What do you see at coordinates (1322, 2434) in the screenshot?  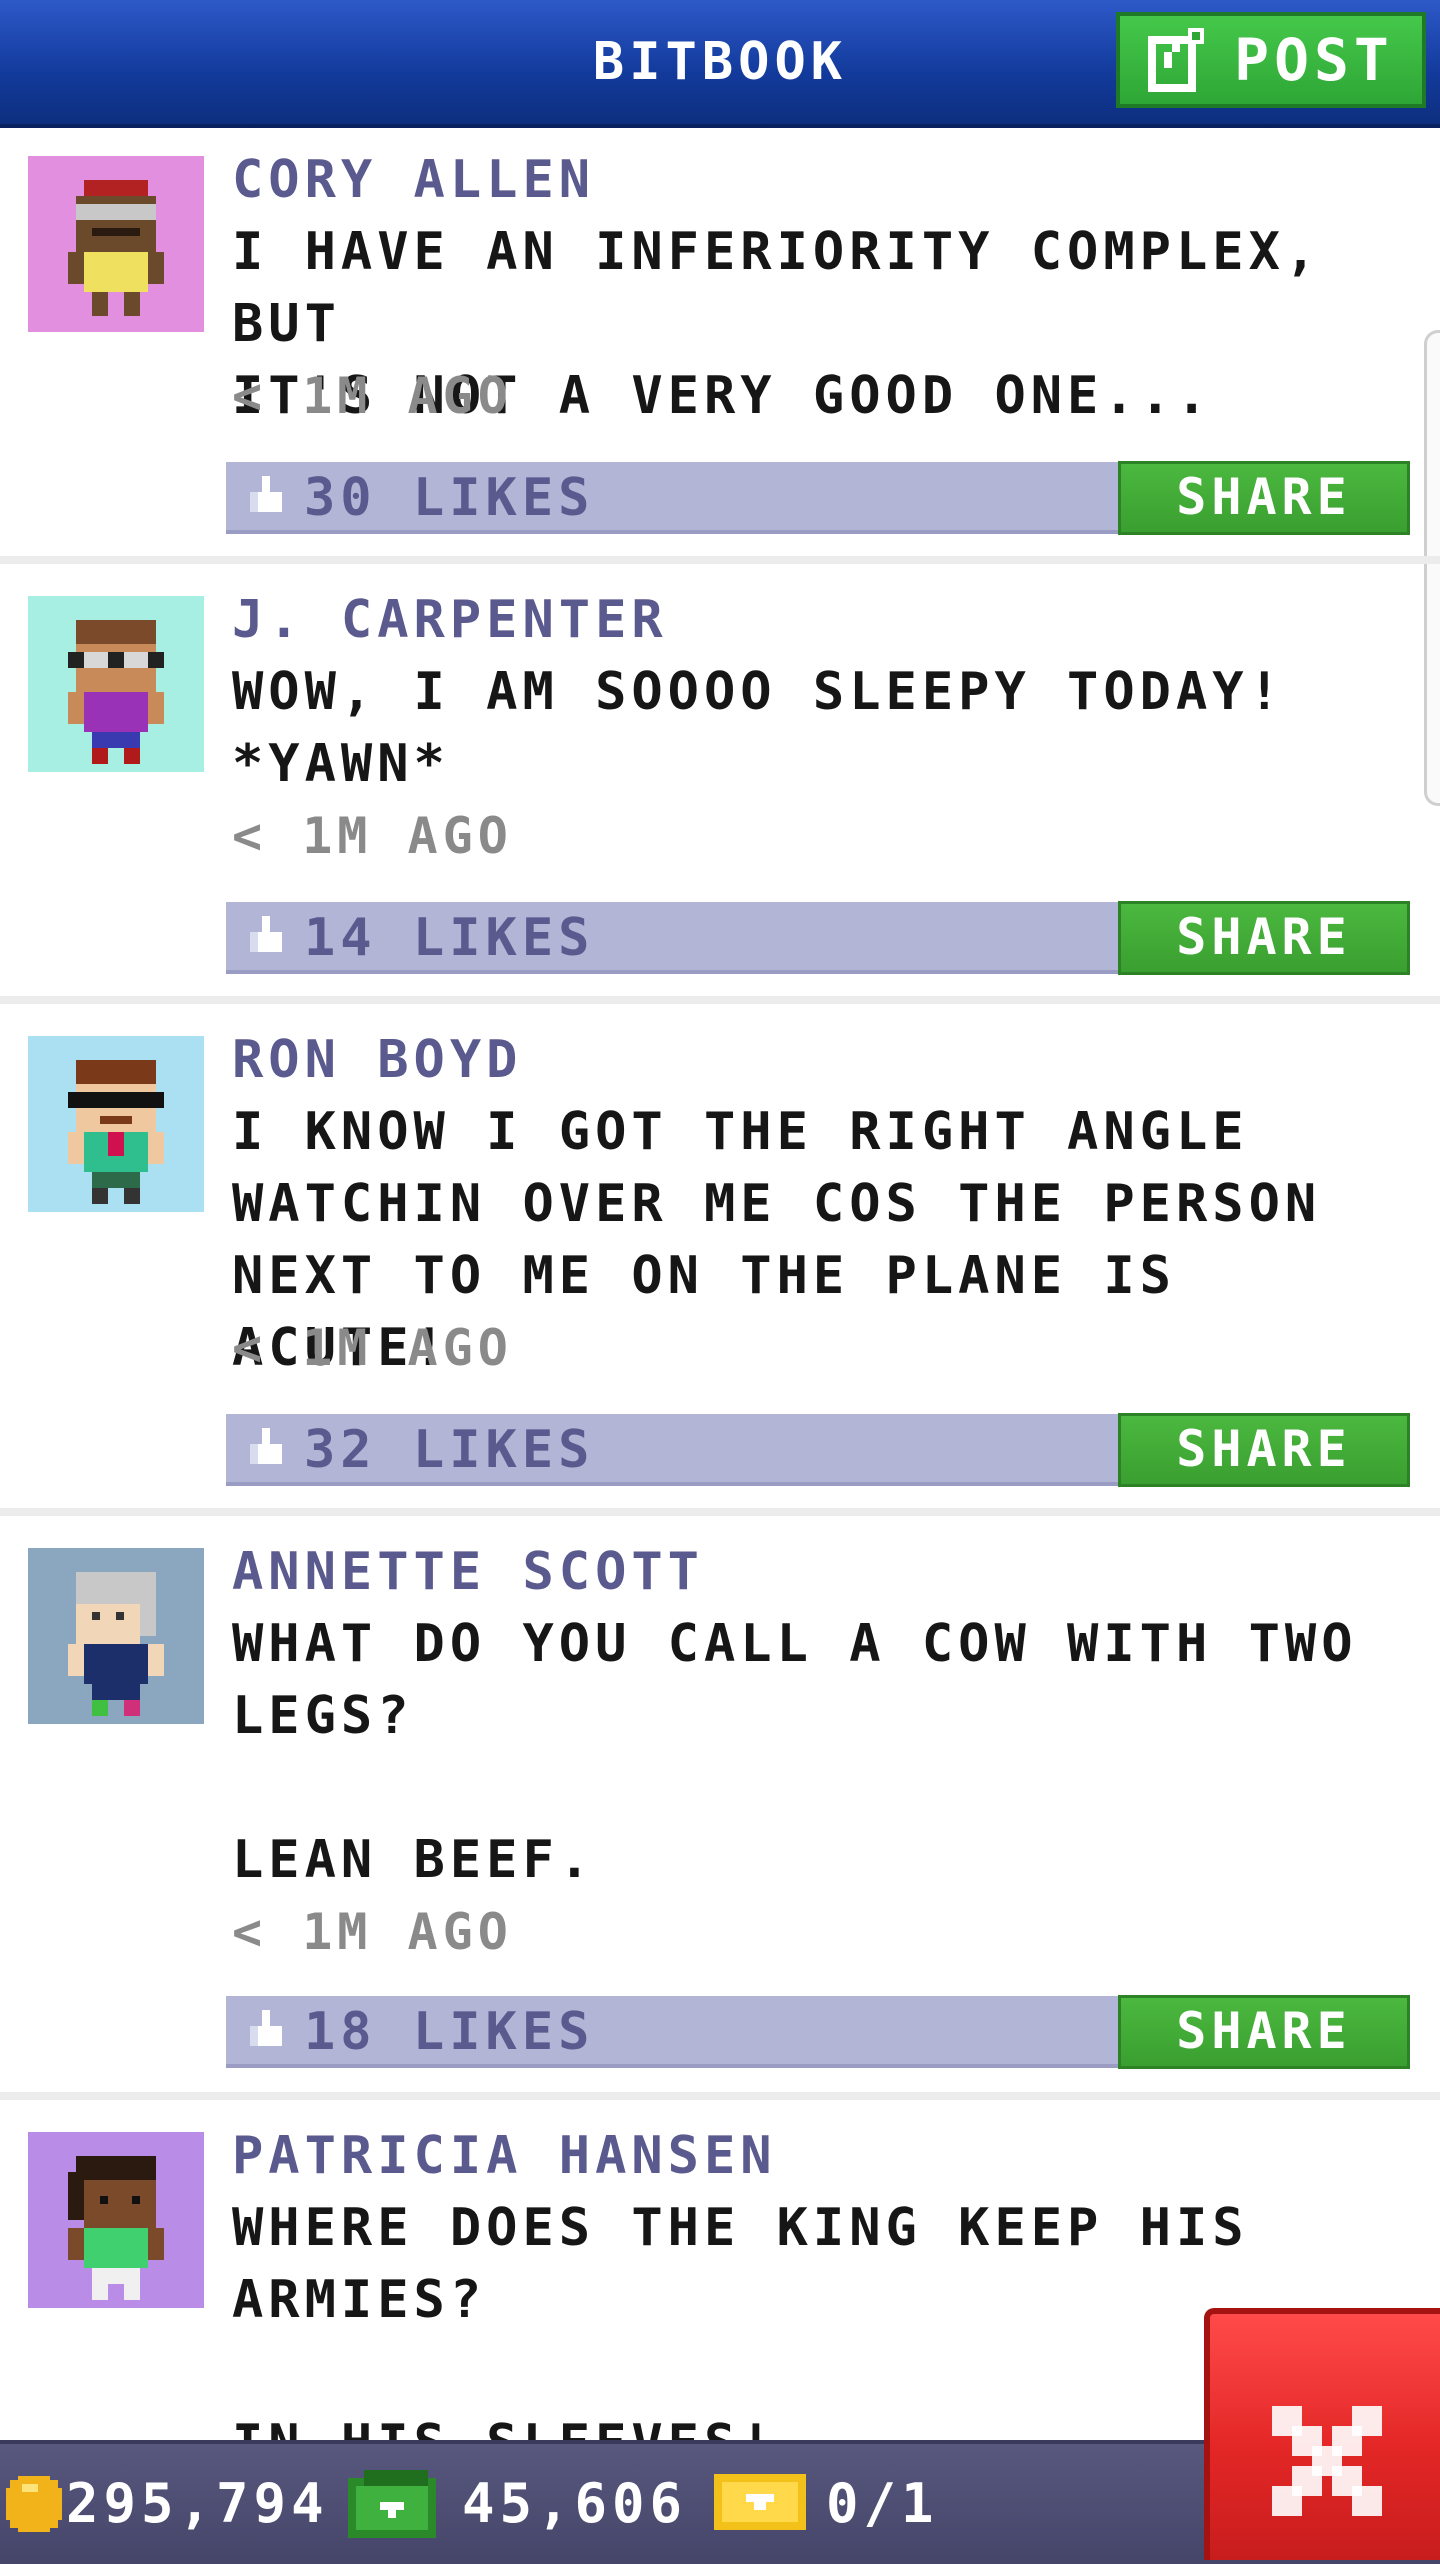 I see `close-button` at bounding box center [1322, 2434].